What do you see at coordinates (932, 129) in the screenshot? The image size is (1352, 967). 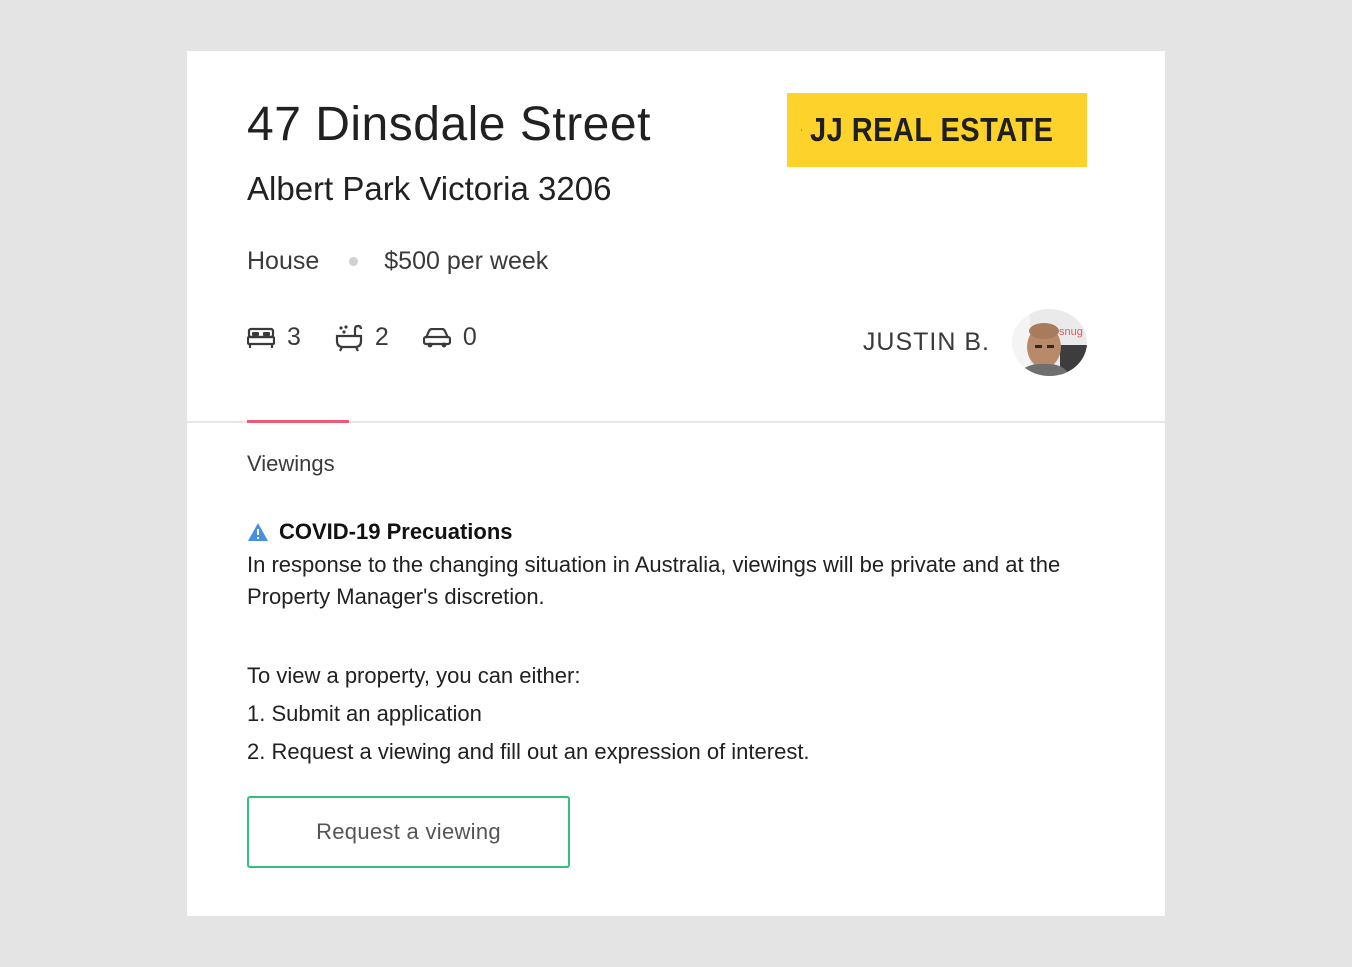 I see `agency-logo-text: JJ REAL ESTATE` at bounding box center [932, 129].